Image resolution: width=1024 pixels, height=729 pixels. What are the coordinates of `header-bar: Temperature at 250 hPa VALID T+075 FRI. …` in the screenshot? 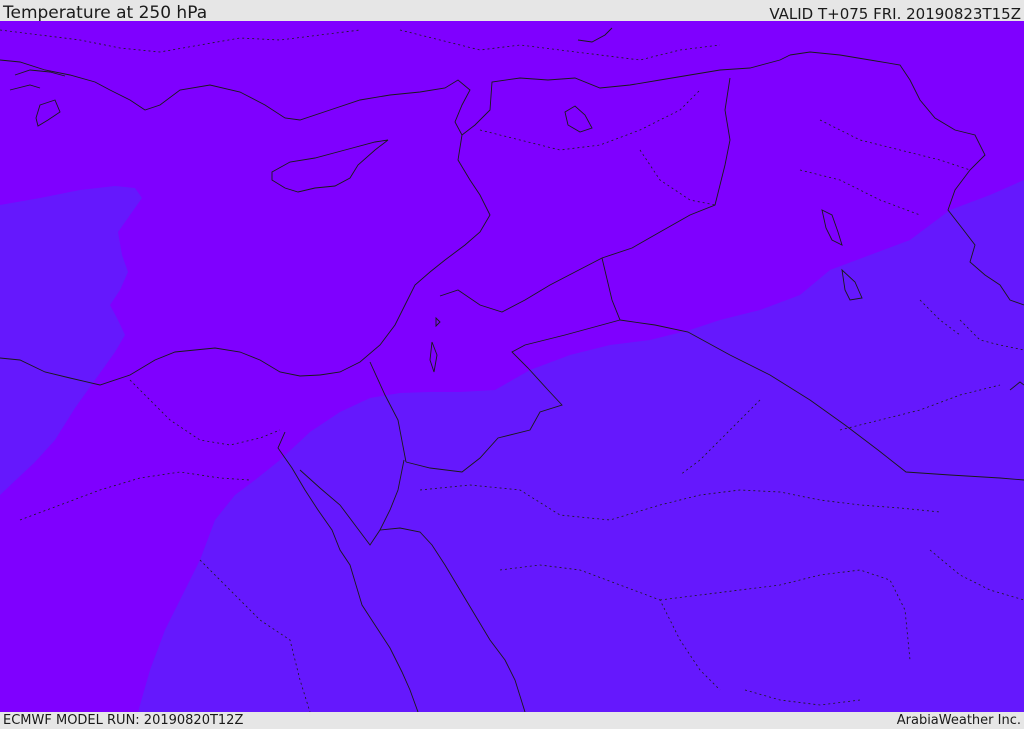 It's located at (512, 11).